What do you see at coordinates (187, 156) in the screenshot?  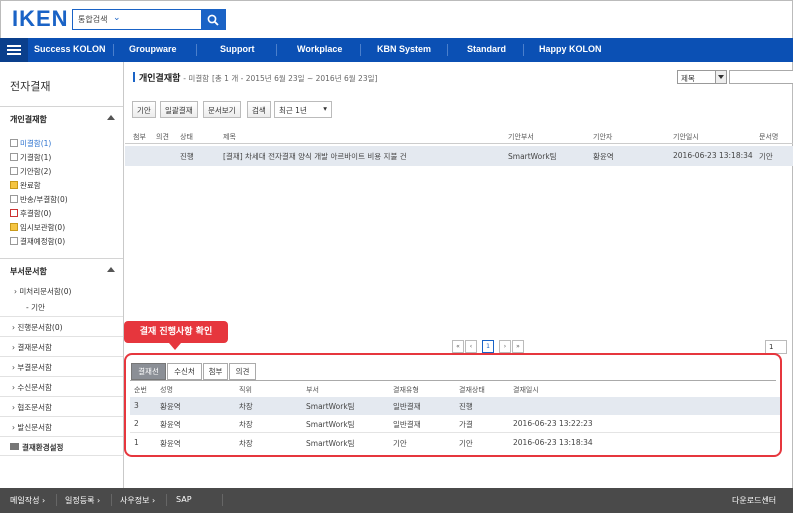 I see `row-status: 진행` at bounding box center [187, 156].